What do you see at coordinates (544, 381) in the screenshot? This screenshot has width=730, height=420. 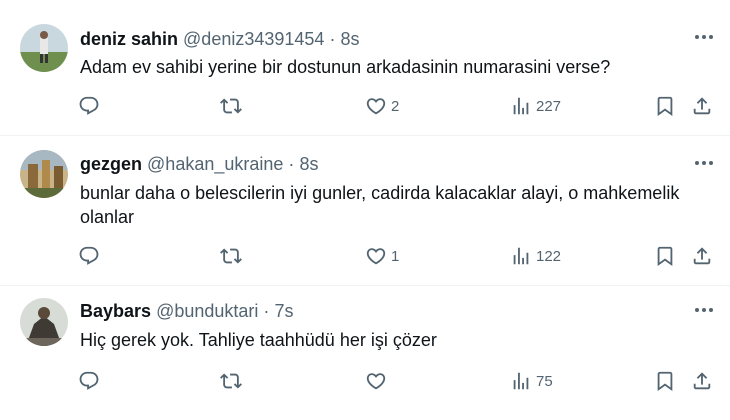 I see `view-count: 75` at bounding box center [544, 381].